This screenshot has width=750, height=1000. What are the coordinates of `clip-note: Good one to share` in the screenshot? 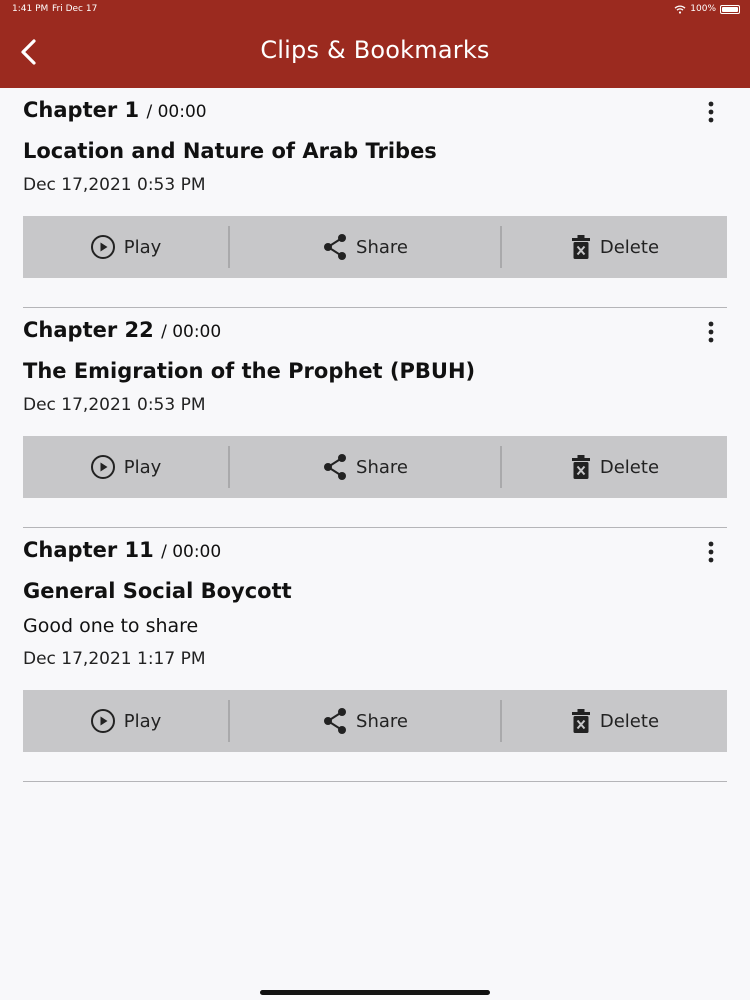 It's located at (111, 626).